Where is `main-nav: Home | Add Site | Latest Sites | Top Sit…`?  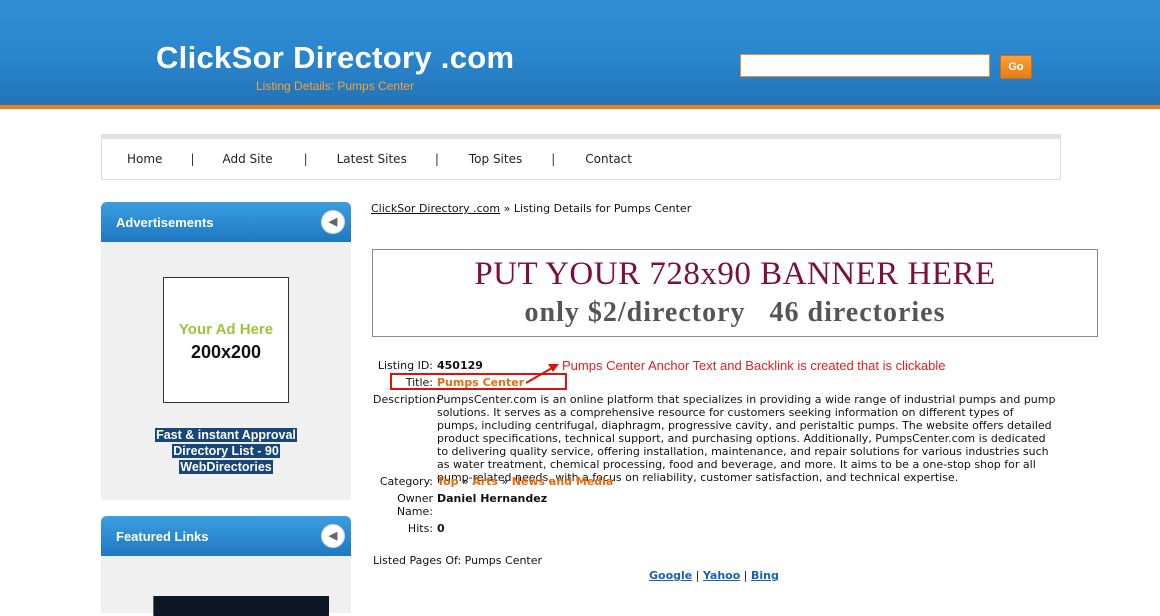 main-nav: Home | Add Site | Latest Sites | Top Sit… is located at coordinates (581, 157).